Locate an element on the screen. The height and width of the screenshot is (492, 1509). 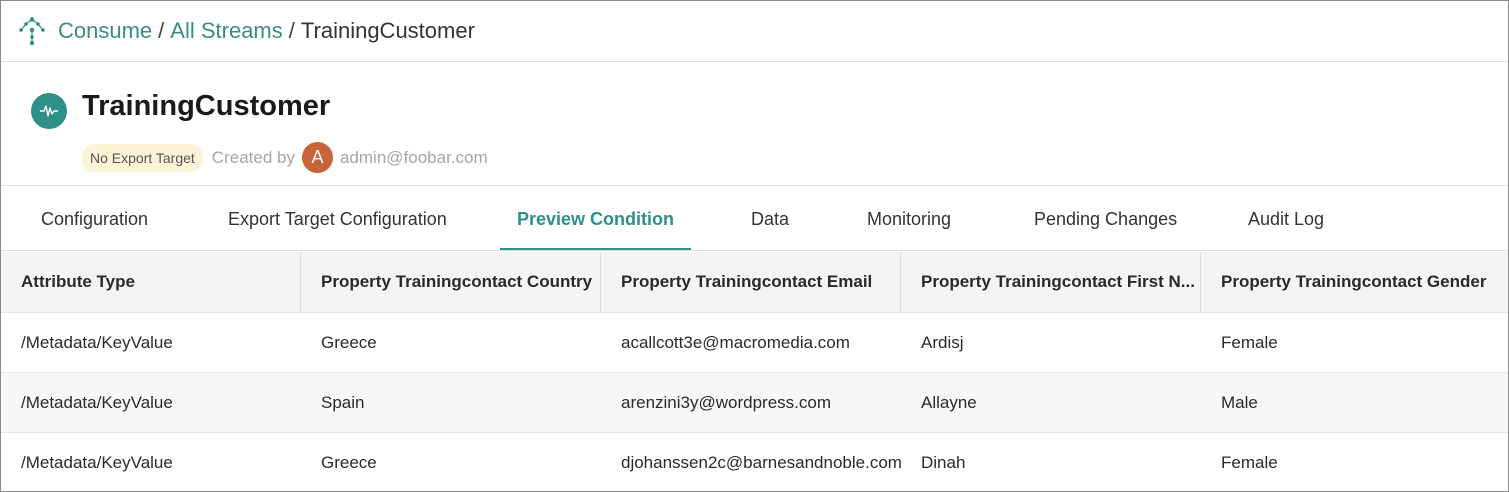
table-cell: Allayne is located at coordinates (949, 402).